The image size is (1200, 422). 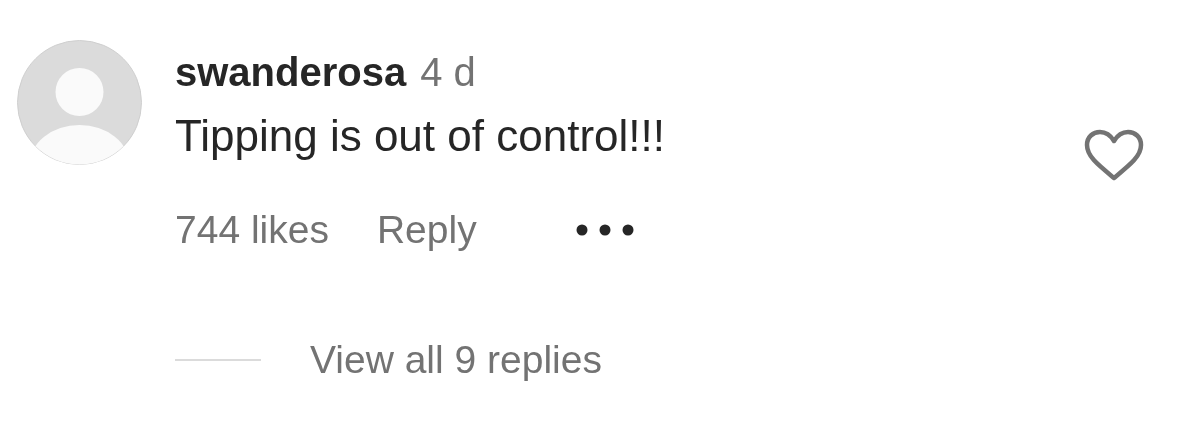 I want to click on heart-icon, so click(x=1114, y=155).